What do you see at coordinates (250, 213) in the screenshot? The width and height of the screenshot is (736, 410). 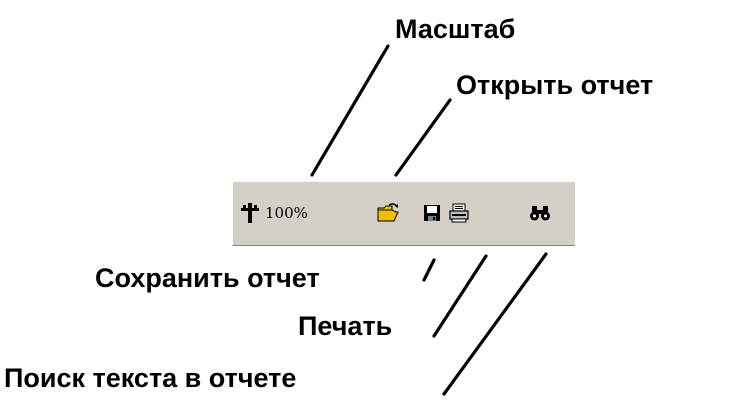 I see `zoom-pin-icon` at bounding box center [250, 213].